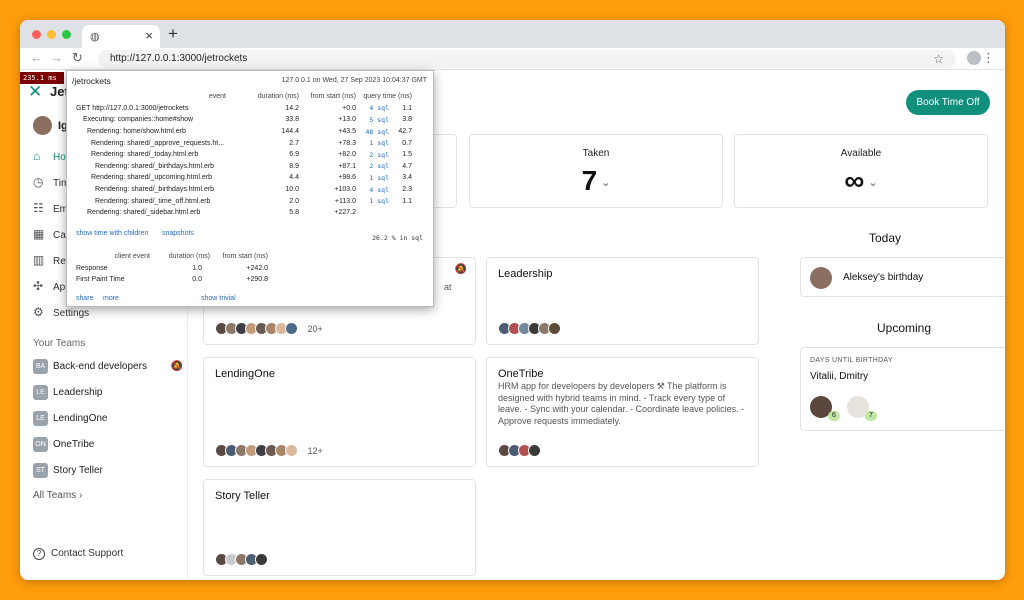 The image size is (1024, 600). Describe the element at coordinates (407, 190) in the screenshot. I see `query-time: 2.3` at that location.